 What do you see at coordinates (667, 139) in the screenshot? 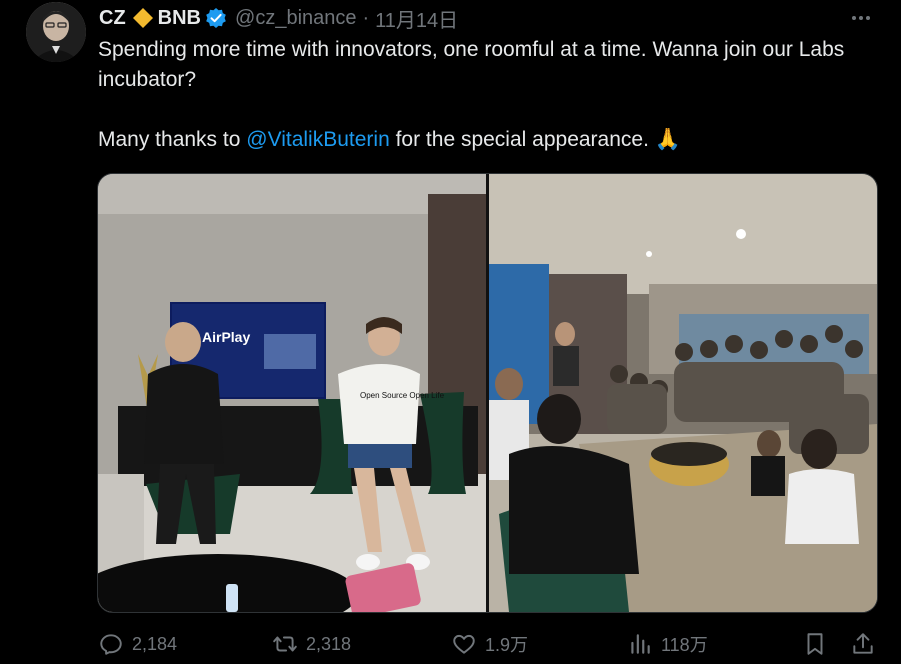
I see `folded-hands-emoji: 🙏` at bounding box center [667, 139].